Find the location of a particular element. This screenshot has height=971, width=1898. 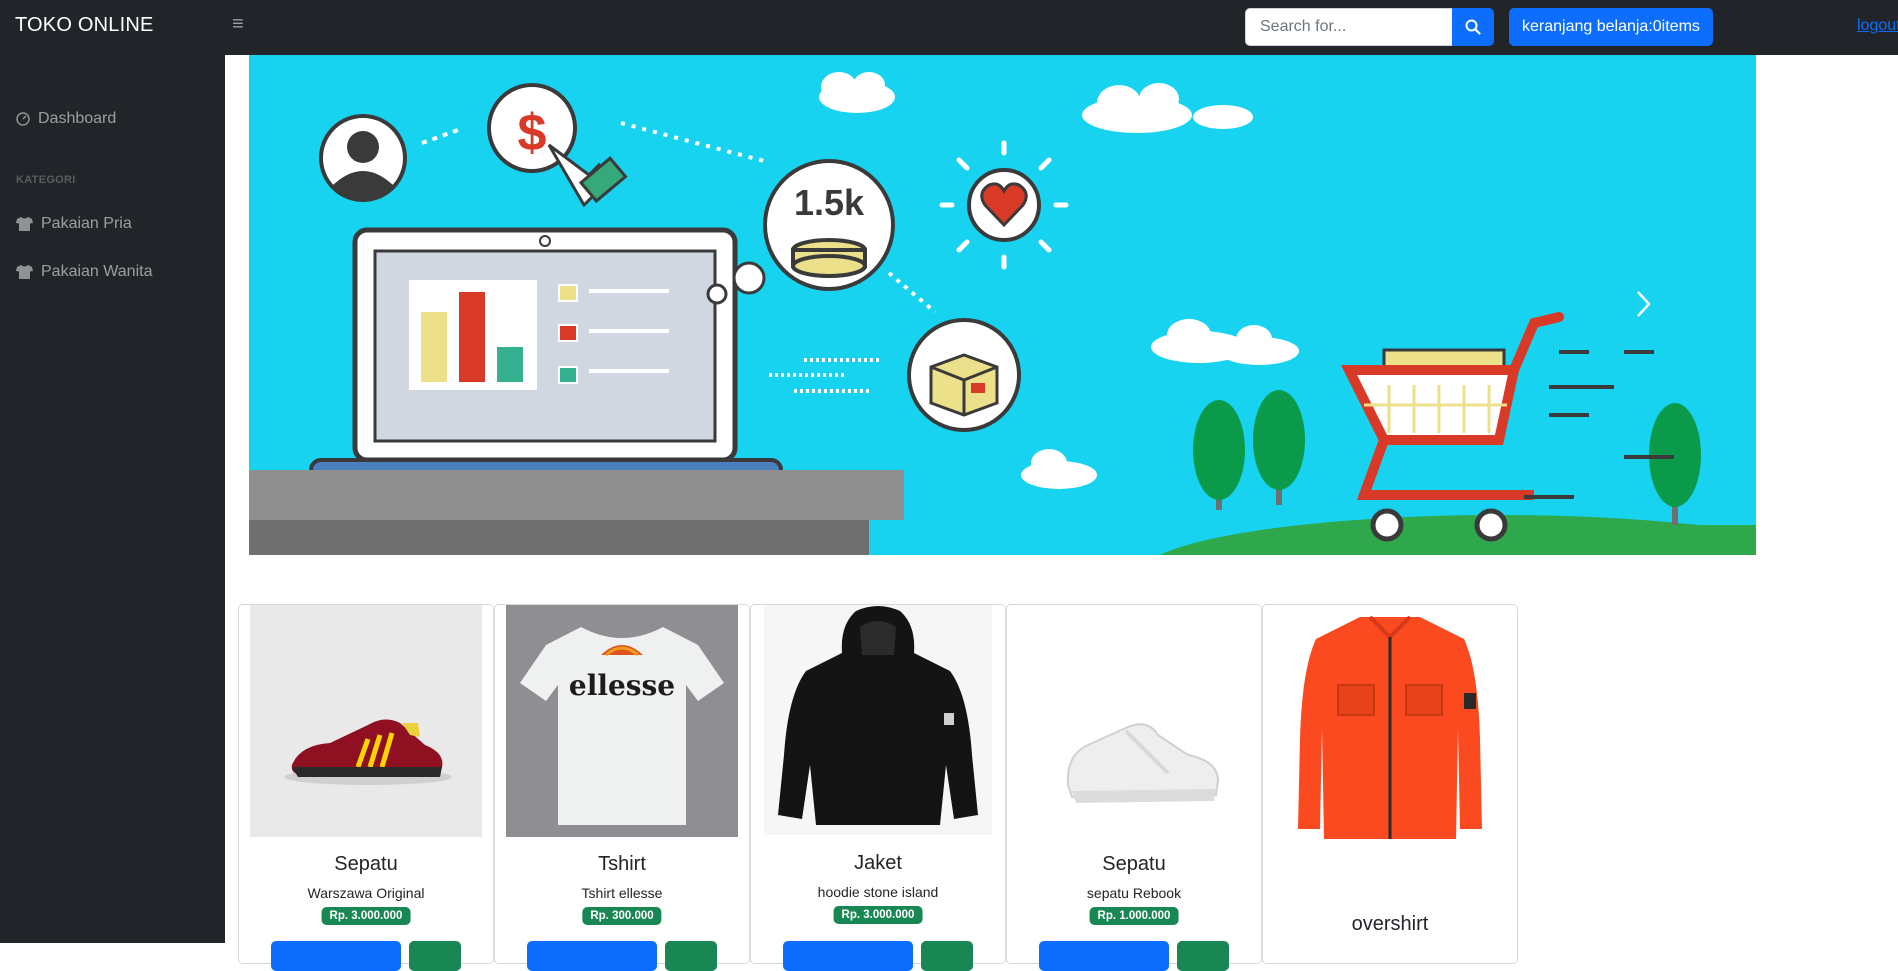

product-subtitle: hoodie stone island is located at coordinates (878, 892).